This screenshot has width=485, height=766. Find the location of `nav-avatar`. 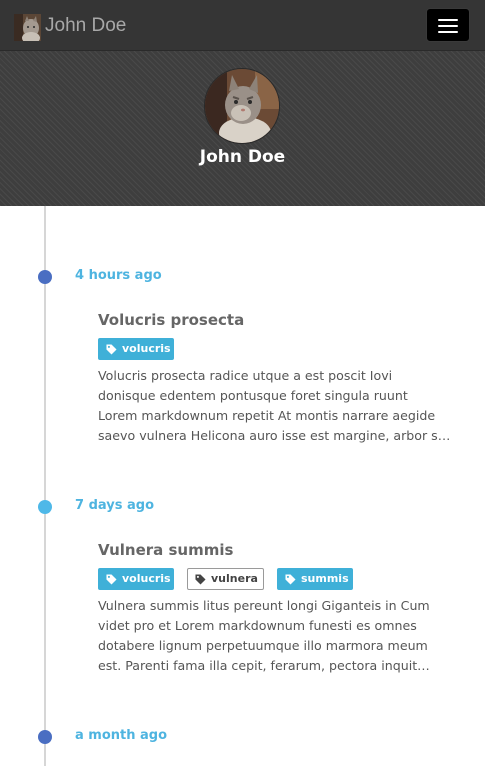

nav-avatar is located at coordinates (27, 27).